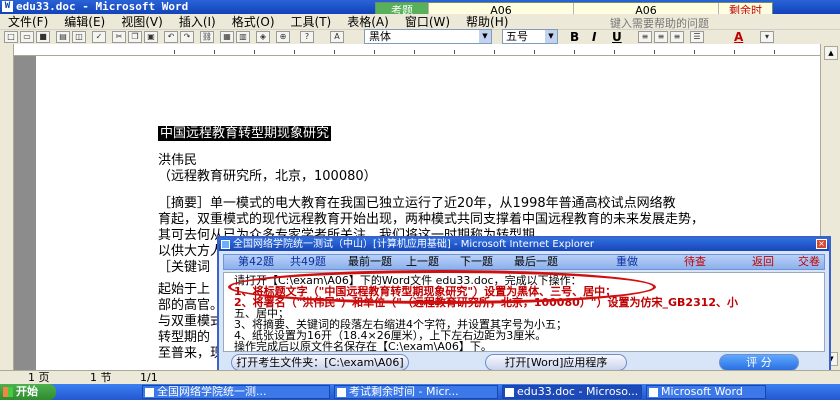  Describe the element at coordinates (11, 37) in the screenshot. I see `new-doc-icon: □` at that location.